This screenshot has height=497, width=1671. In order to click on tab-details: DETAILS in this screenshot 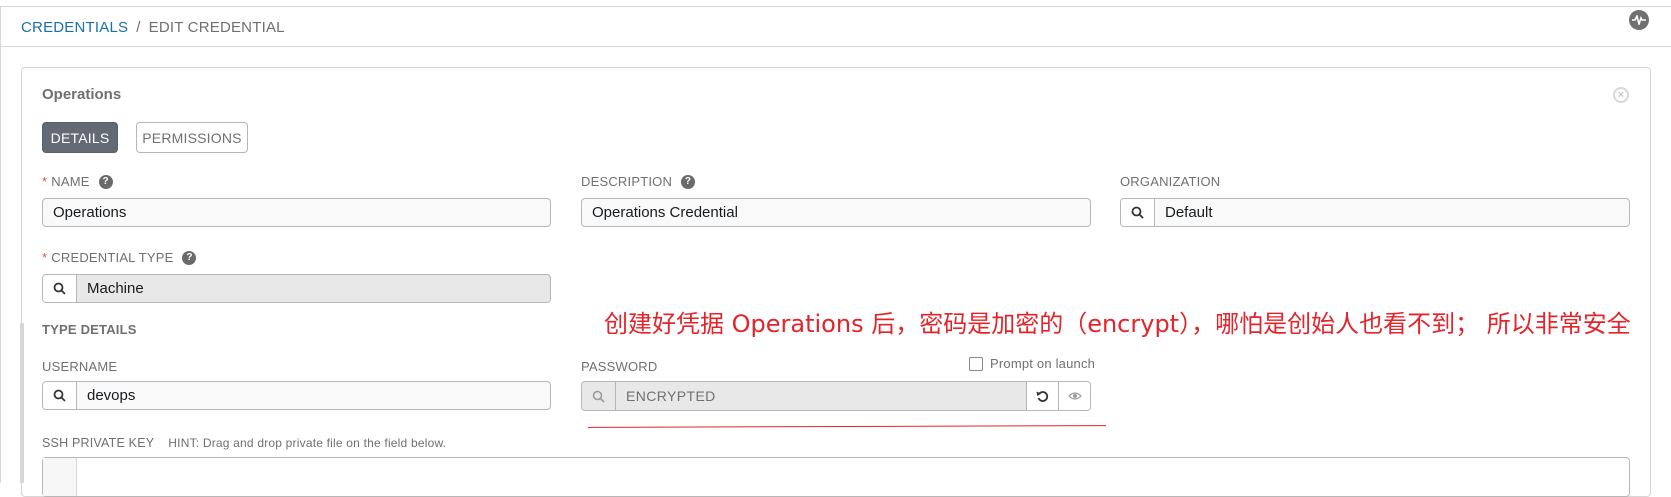, I will do `click(80, 137)`.